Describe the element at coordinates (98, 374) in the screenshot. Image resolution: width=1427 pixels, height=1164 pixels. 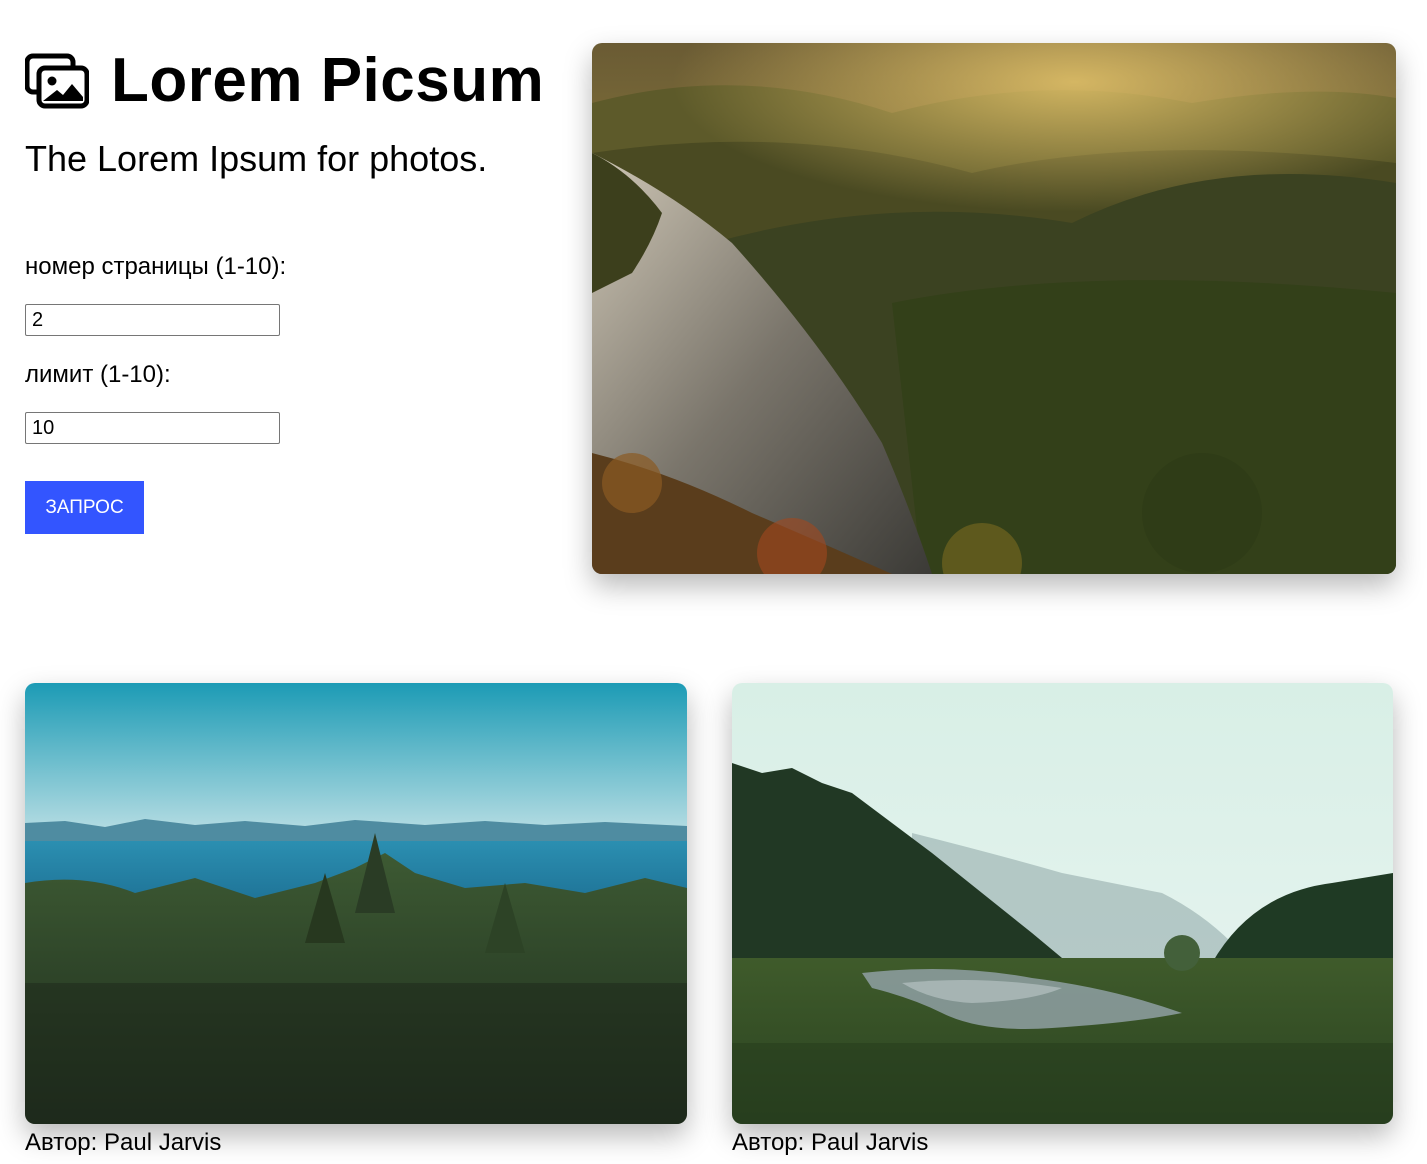
I see `limit-label: лимит (1-10):` at that location.